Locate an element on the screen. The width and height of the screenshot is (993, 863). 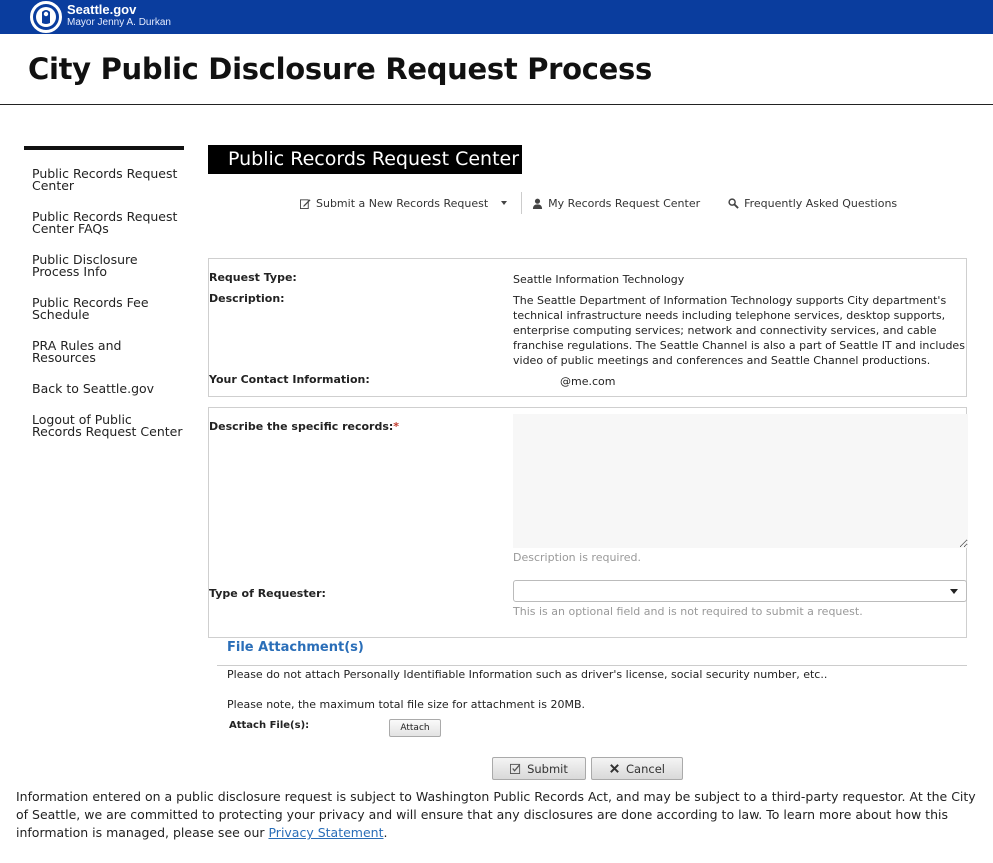
sidebar-item-back-to-seattle: Back to Seattle.gov is located at coordinates (108, 388).